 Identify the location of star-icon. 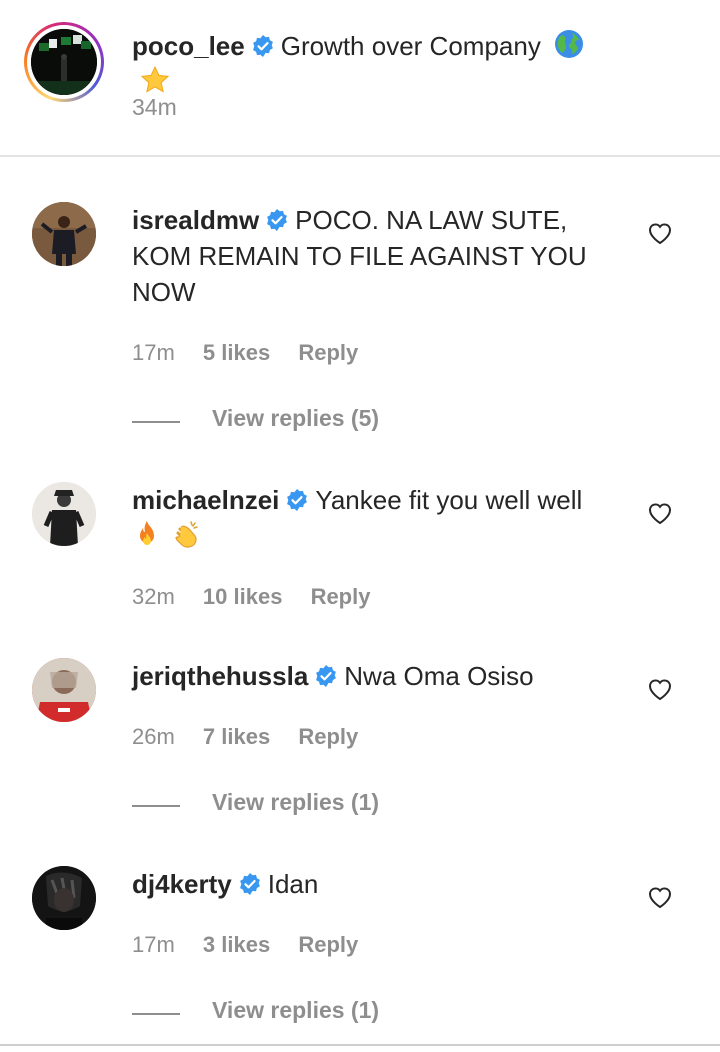
(155, 79).